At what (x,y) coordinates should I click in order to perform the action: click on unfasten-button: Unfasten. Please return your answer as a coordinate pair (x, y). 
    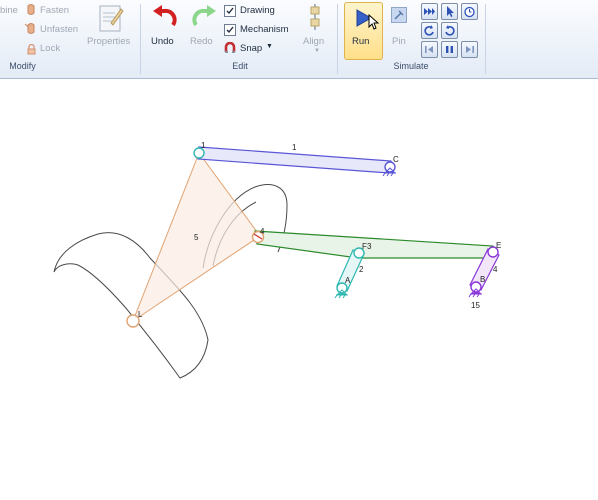
    Looking at the image, I should click on (59, 29).